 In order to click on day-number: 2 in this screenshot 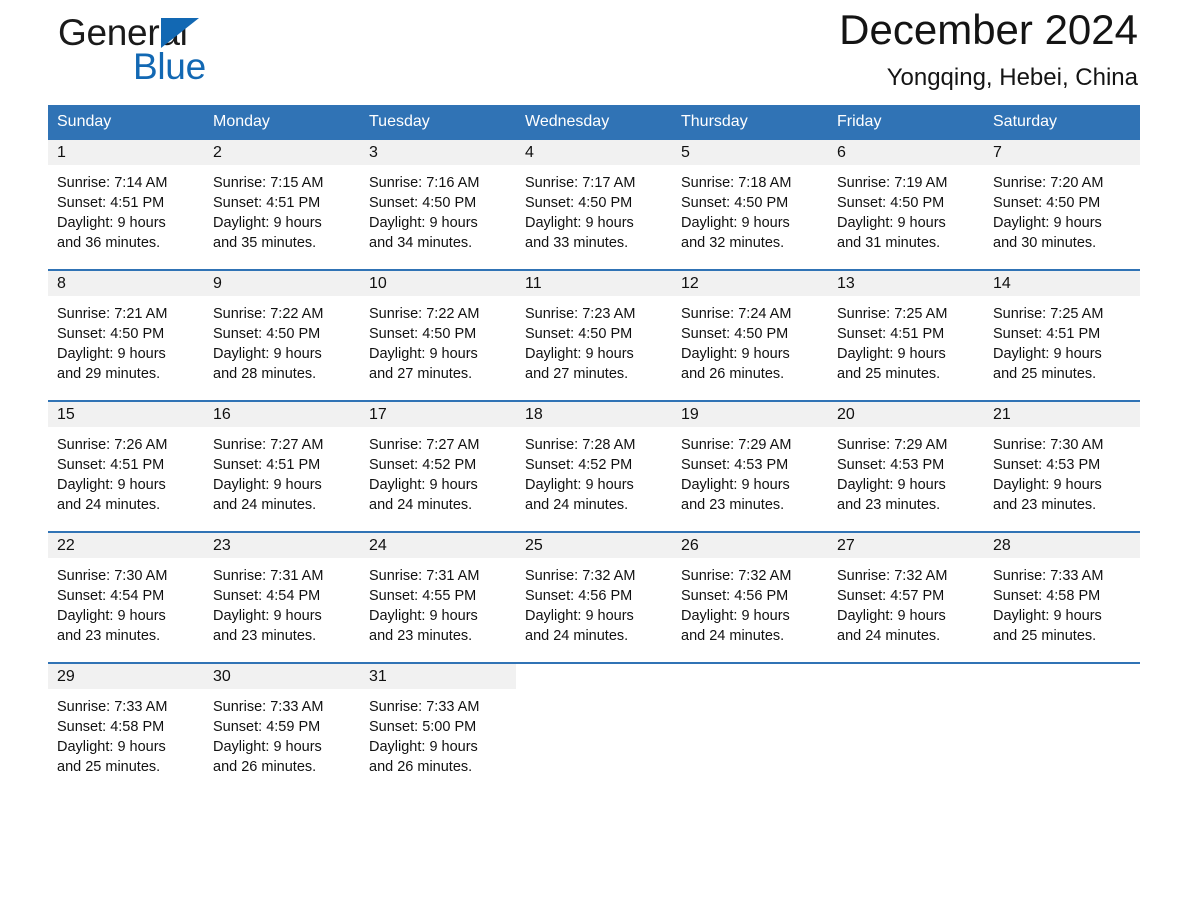, I will do `click(282, 152)`.